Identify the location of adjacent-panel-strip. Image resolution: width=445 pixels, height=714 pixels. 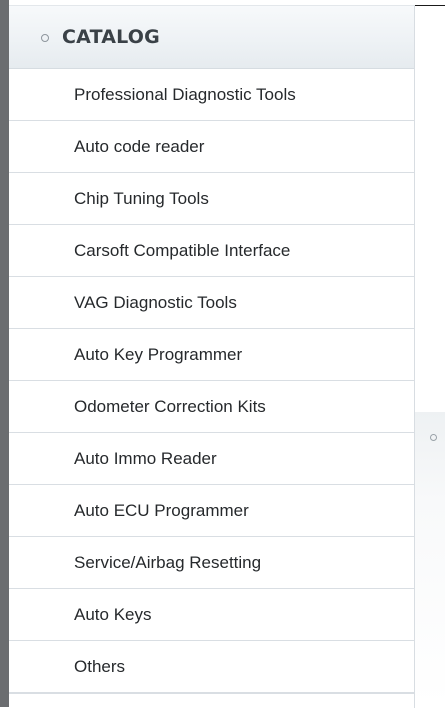
(430, 559).